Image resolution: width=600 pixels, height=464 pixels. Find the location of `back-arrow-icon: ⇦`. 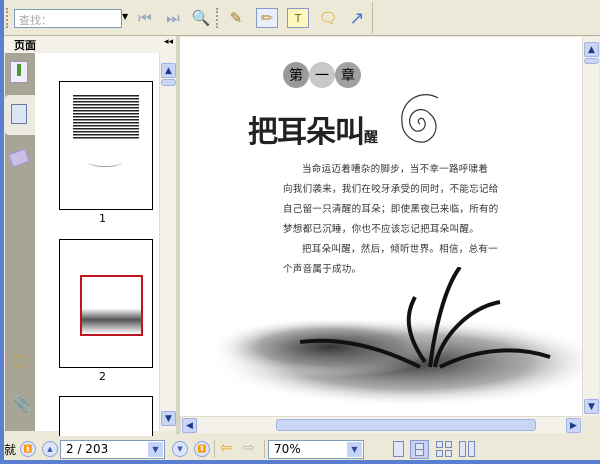

back-arrow-icon: ⇦ is located at coordinates (226, 448).